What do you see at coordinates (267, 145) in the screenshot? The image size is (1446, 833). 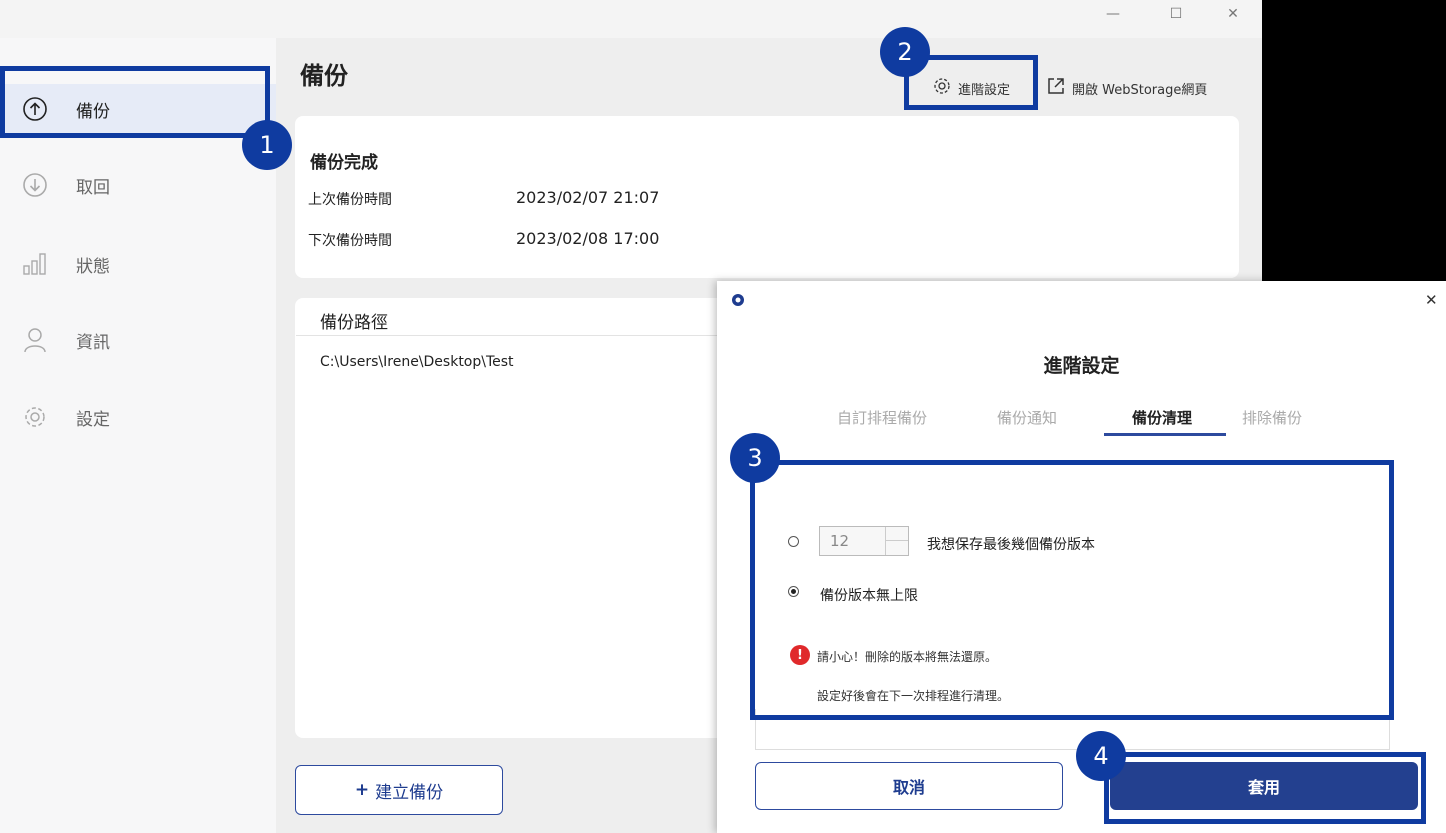 I see `step-badge-1: 1` at bounding box center [267, 145].